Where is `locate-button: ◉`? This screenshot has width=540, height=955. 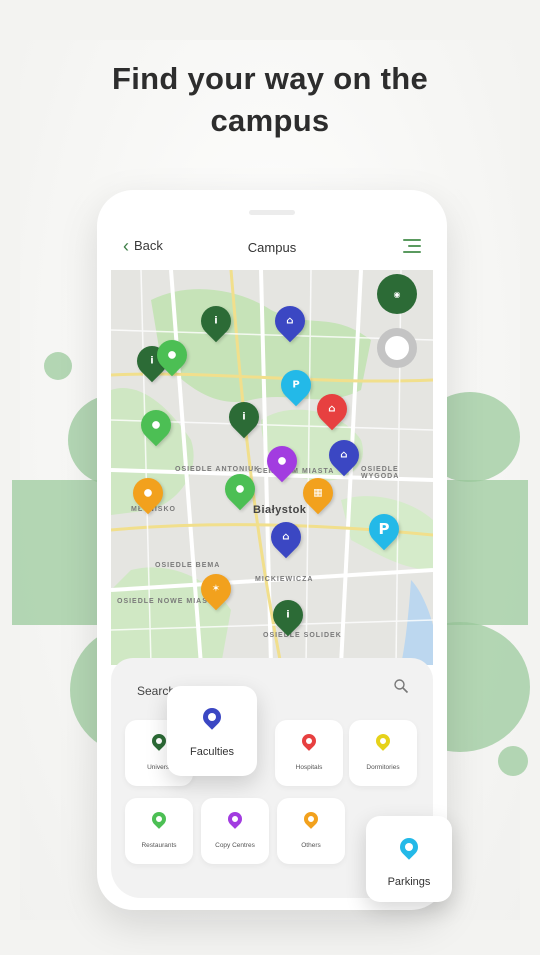
locate-button: ◉ is located at coordinates (397, 294).